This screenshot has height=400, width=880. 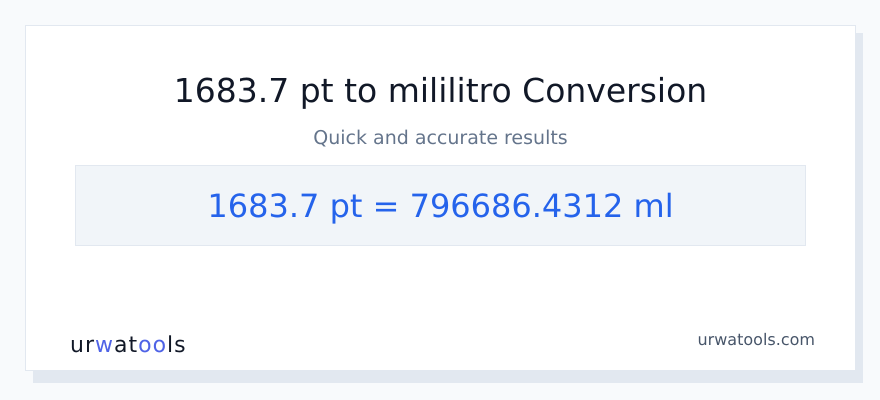 What do you see at coordinates (440, 206) in the screenshot?
I see `result-text: 1683.7 pt = 796686.4312 ml` at bounding box center [440, 206].